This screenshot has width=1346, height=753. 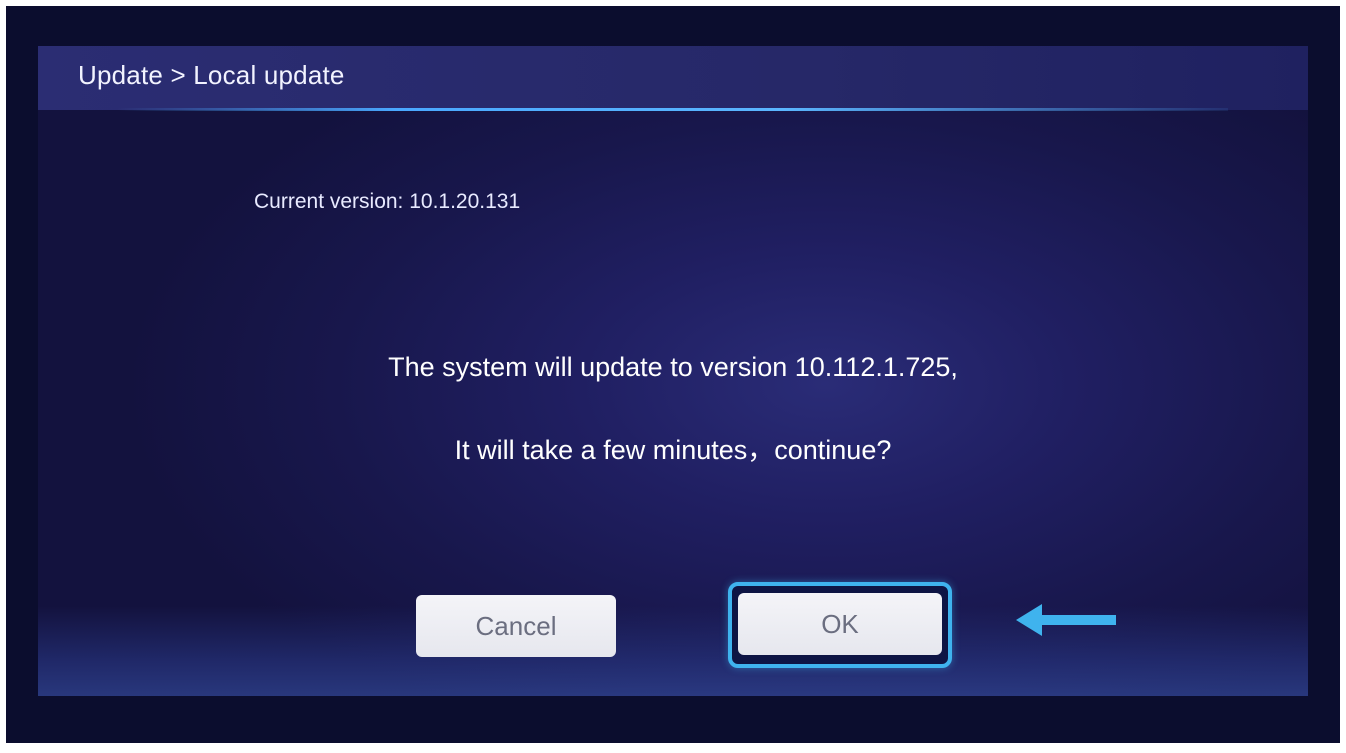 I want to click on left-arrow-icon, so click(x=1066, y=620).